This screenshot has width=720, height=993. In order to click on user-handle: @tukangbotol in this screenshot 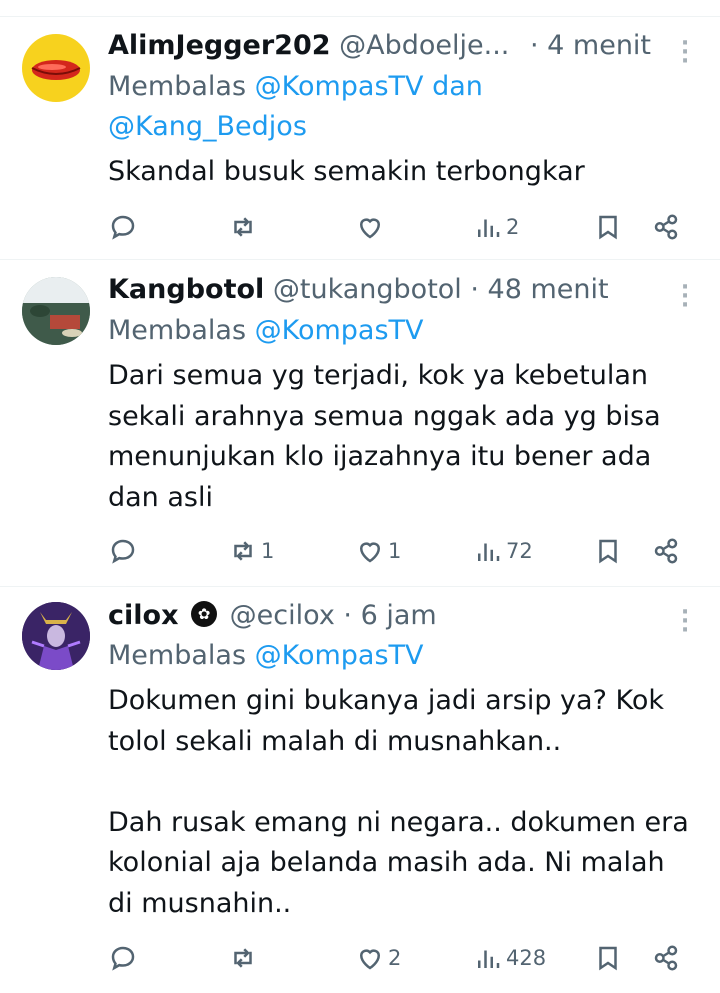, I will do `click(367, 289)`.